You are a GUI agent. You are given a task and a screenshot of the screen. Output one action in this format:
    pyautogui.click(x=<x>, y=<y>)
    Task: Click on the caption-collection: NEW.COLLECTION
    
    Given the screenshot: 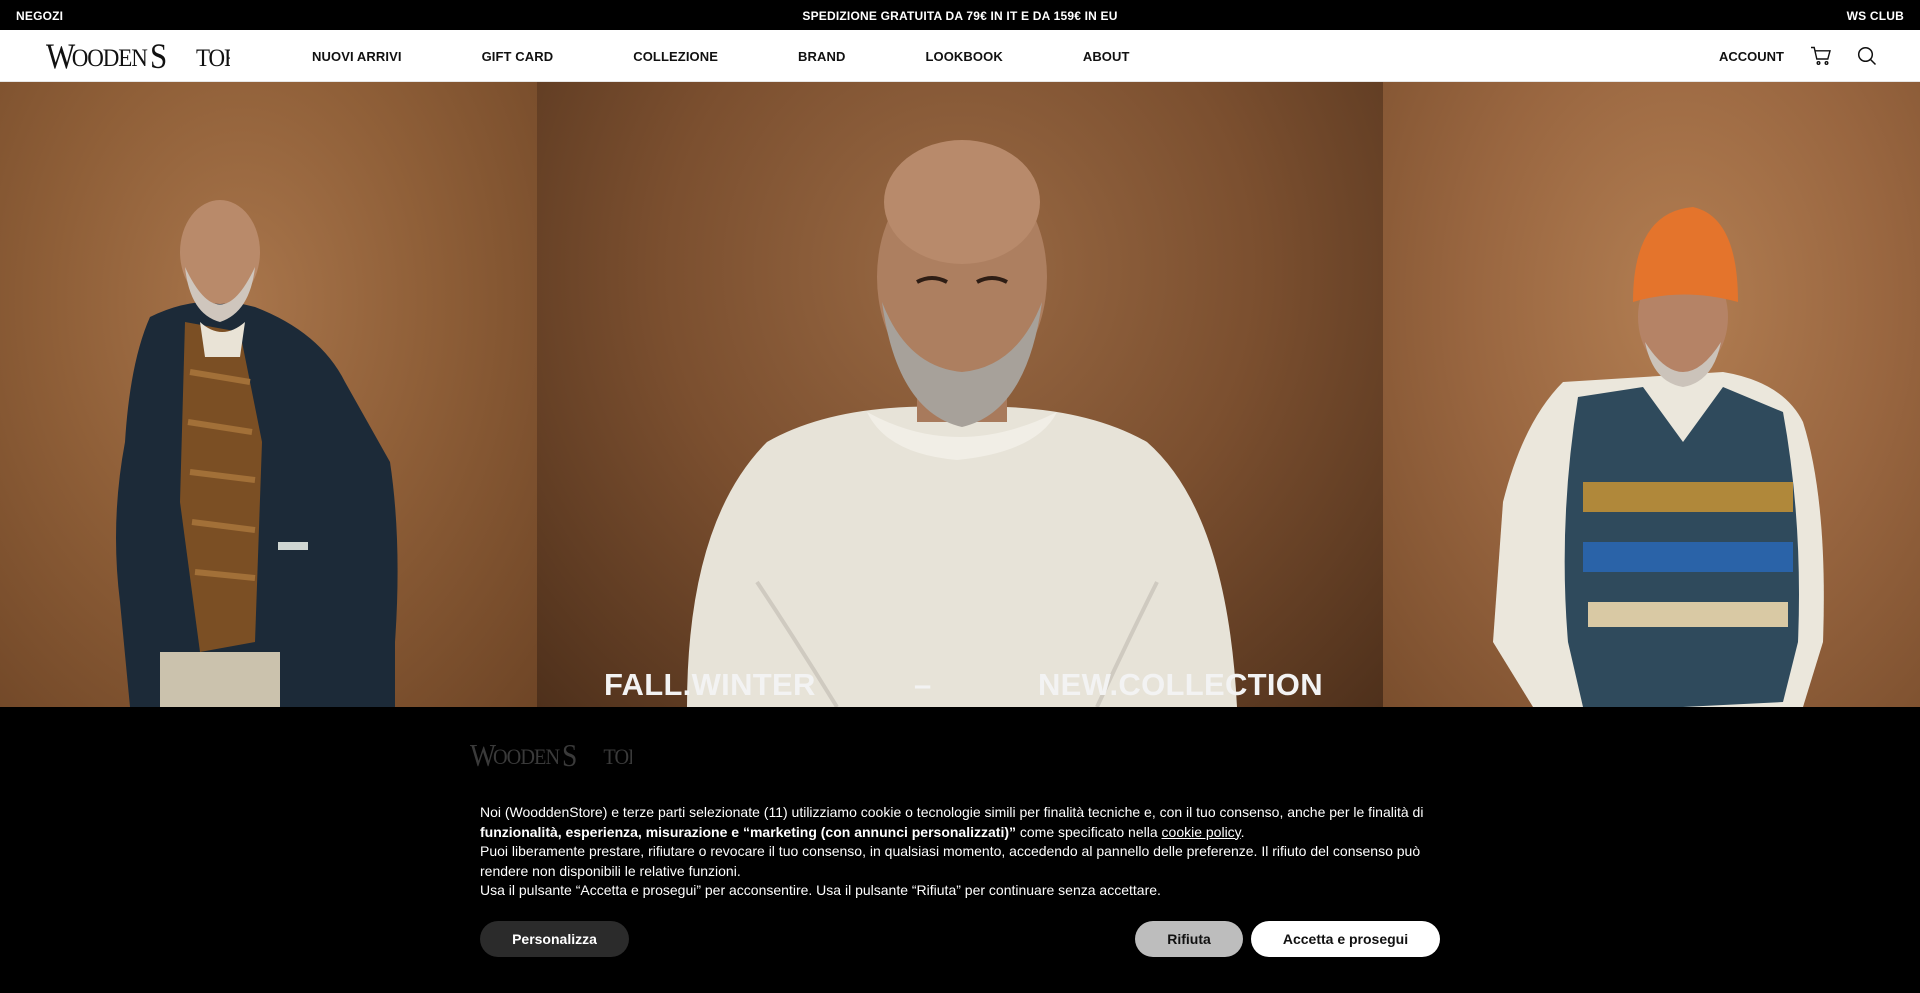 What is the action you would take?
    pyautogui.click(x=1180, y=684)
    